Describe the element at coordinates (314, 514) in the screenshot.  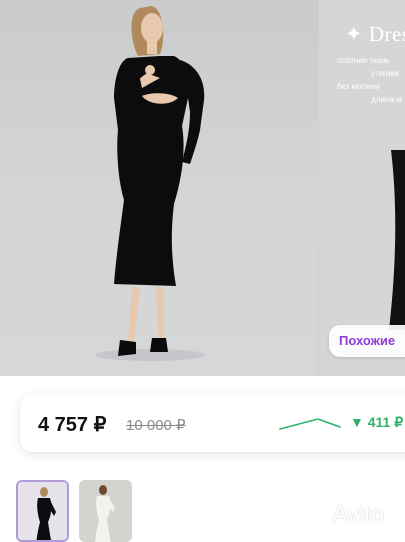
I see `avito-logo-icon` at that location.